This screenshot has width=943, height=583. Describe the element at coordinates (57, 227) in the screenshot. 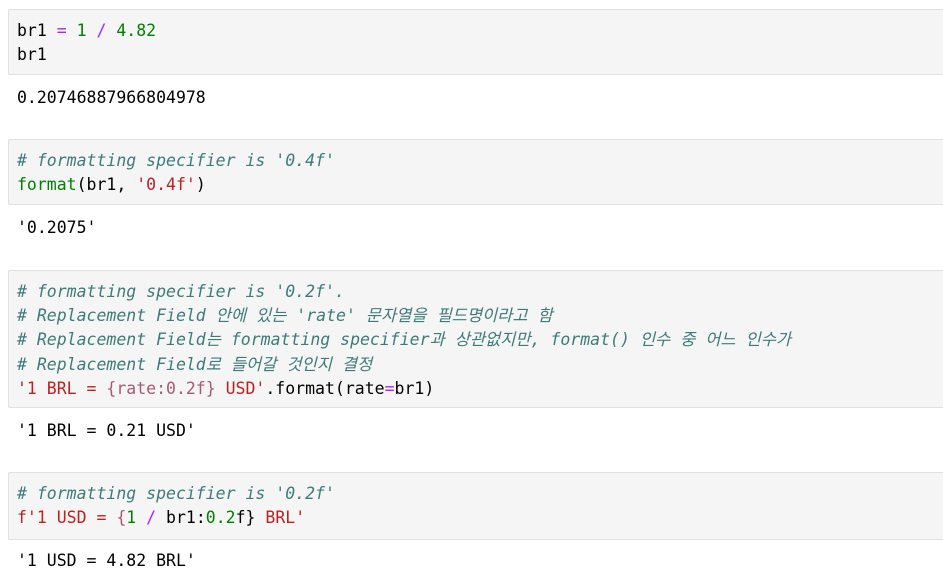

I see `output-2: '0.2075'` at that location.